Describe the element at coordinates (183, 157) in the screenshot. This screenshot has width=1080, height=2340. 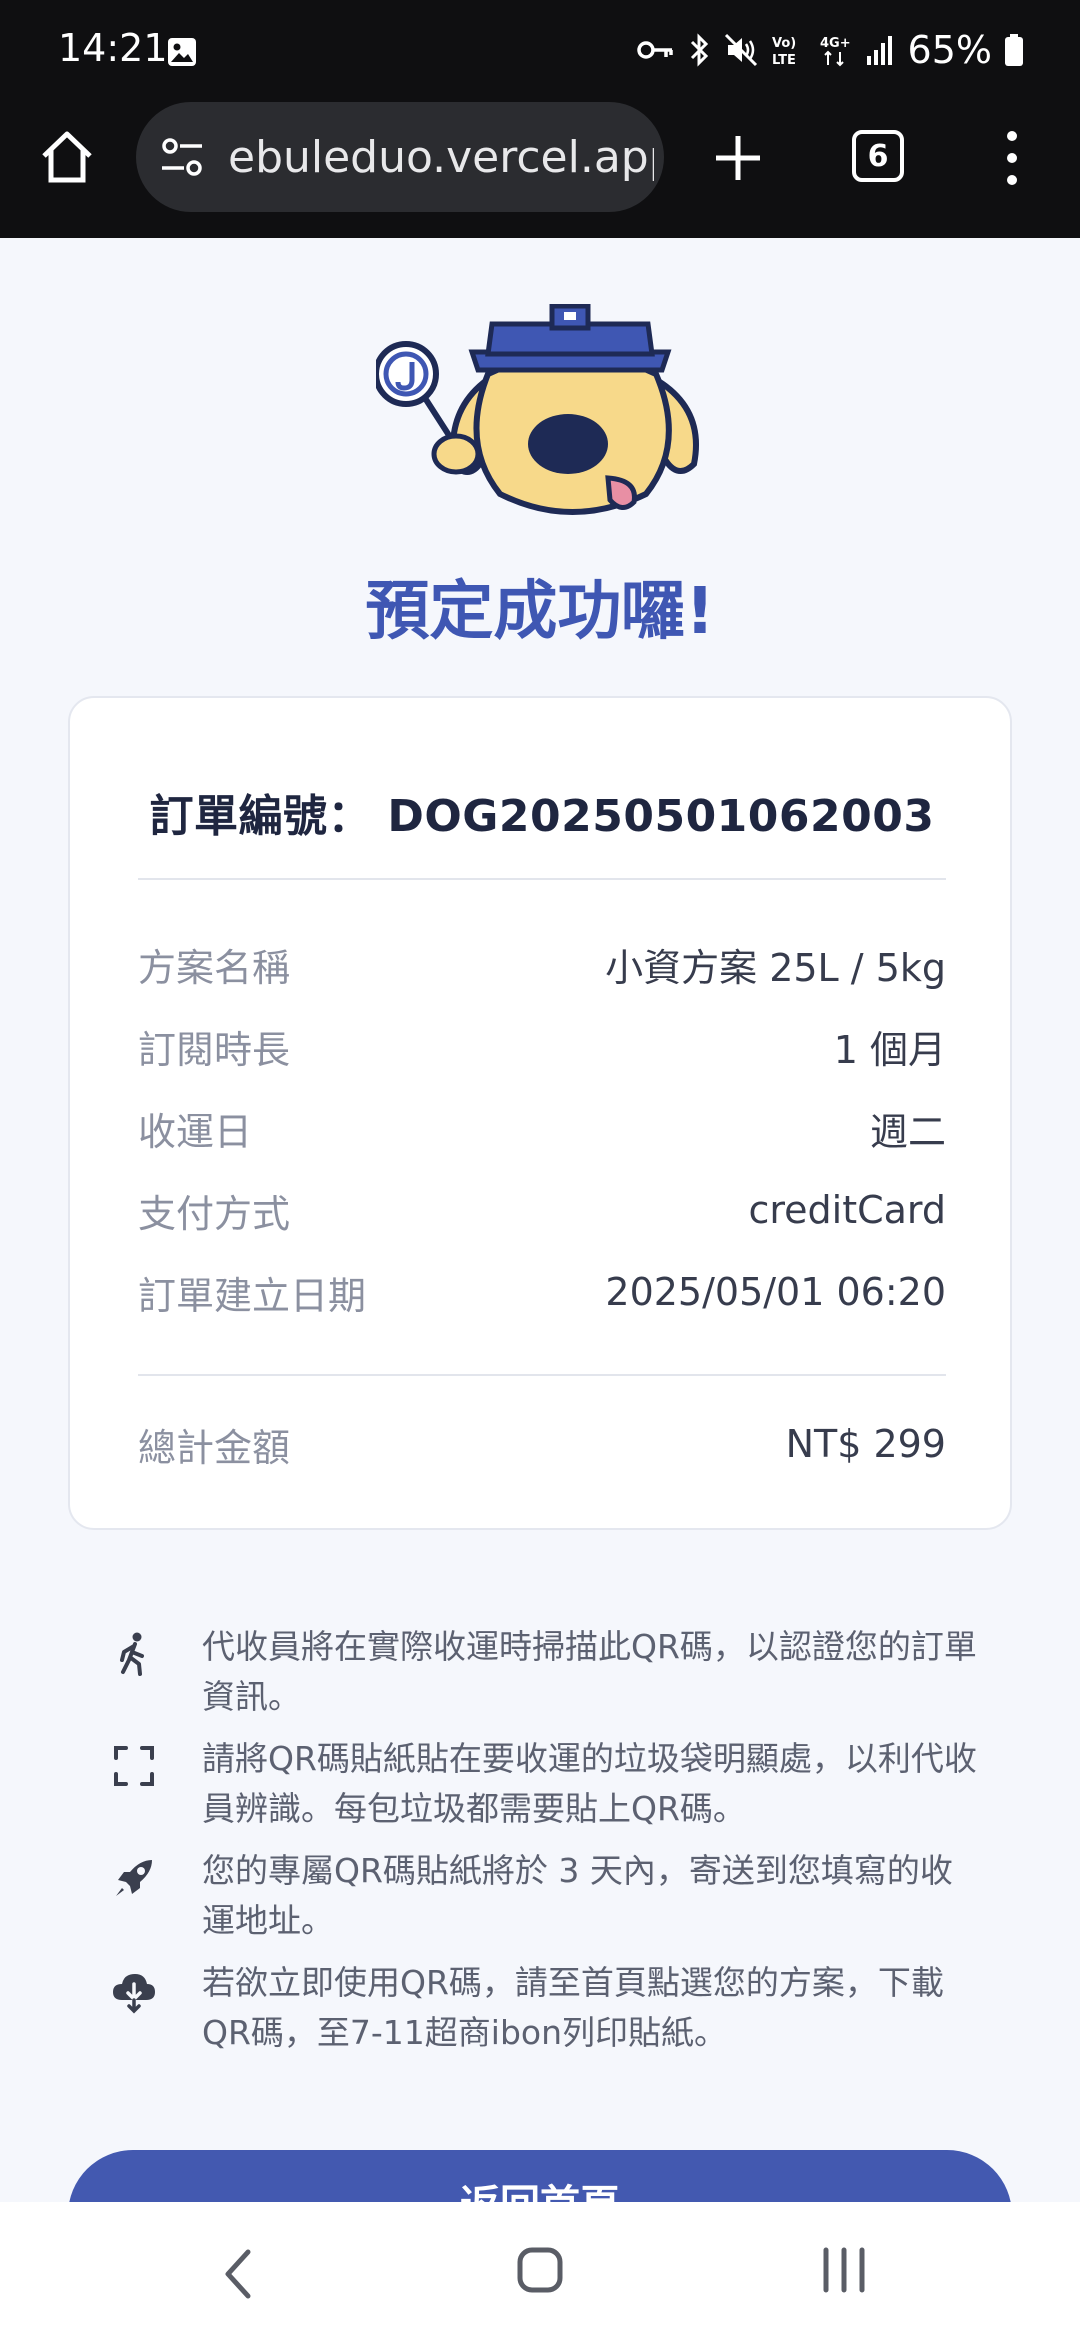
I see `site-settings-icon` at that location.